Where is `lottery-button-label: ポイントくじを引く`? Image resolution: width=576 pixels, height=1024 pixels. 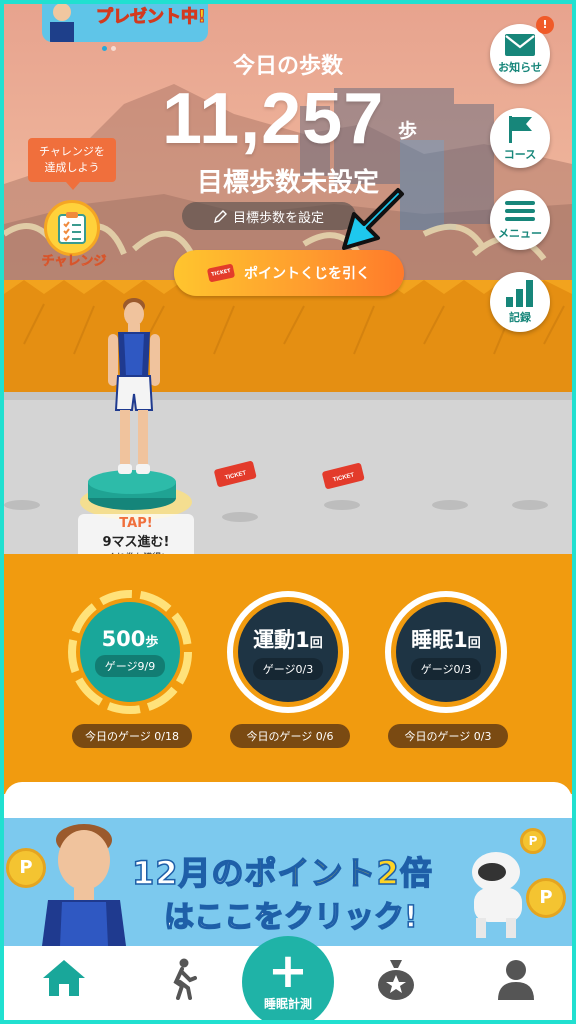
lottery-button-label: ポイントくじを引く is located at coordinates (307, 274).